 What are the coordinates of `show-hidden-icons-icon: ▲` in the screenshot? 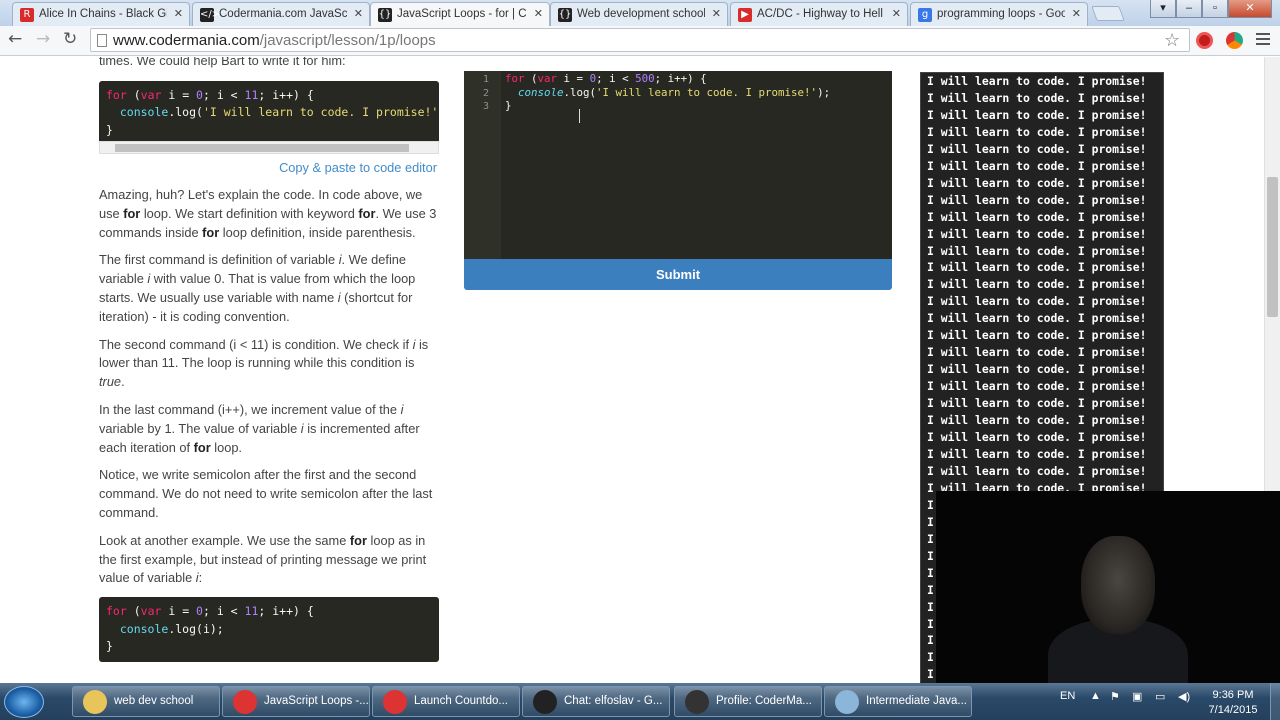 It's located at (1095, 696).